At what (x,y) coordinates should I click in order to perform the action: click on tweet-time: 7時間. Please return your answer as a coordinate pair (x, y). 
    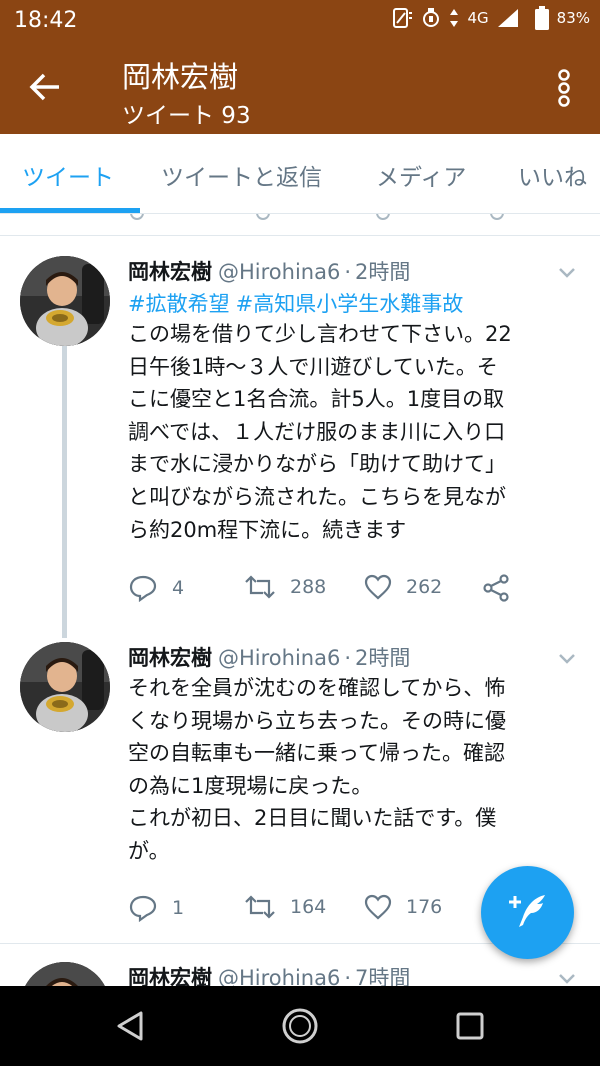
    Looking at the image, I should click on (383, 976).